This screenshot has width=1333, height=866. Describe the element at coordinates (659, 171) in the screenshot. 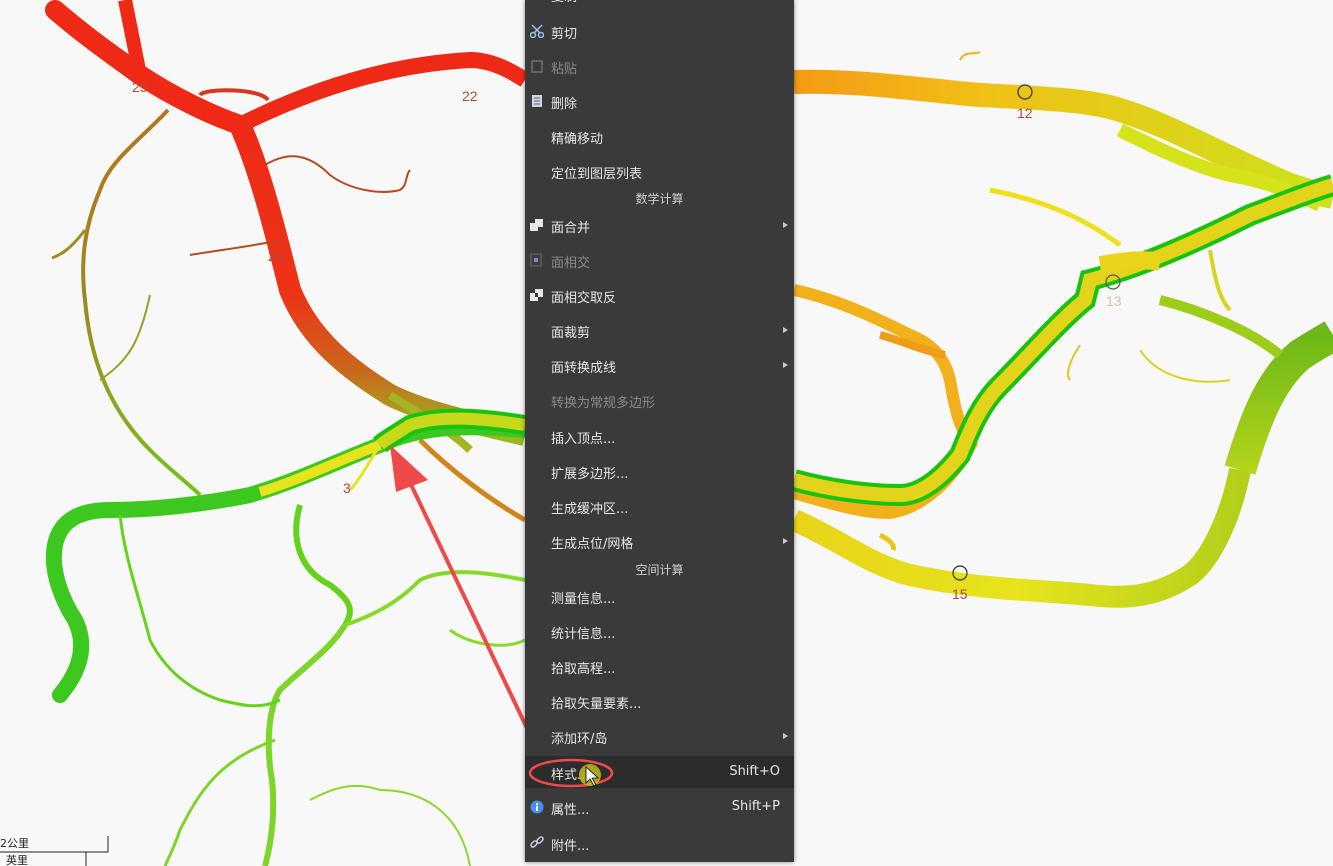

I see `menu-item-locate-layer: 定位到图层列表` at that location.